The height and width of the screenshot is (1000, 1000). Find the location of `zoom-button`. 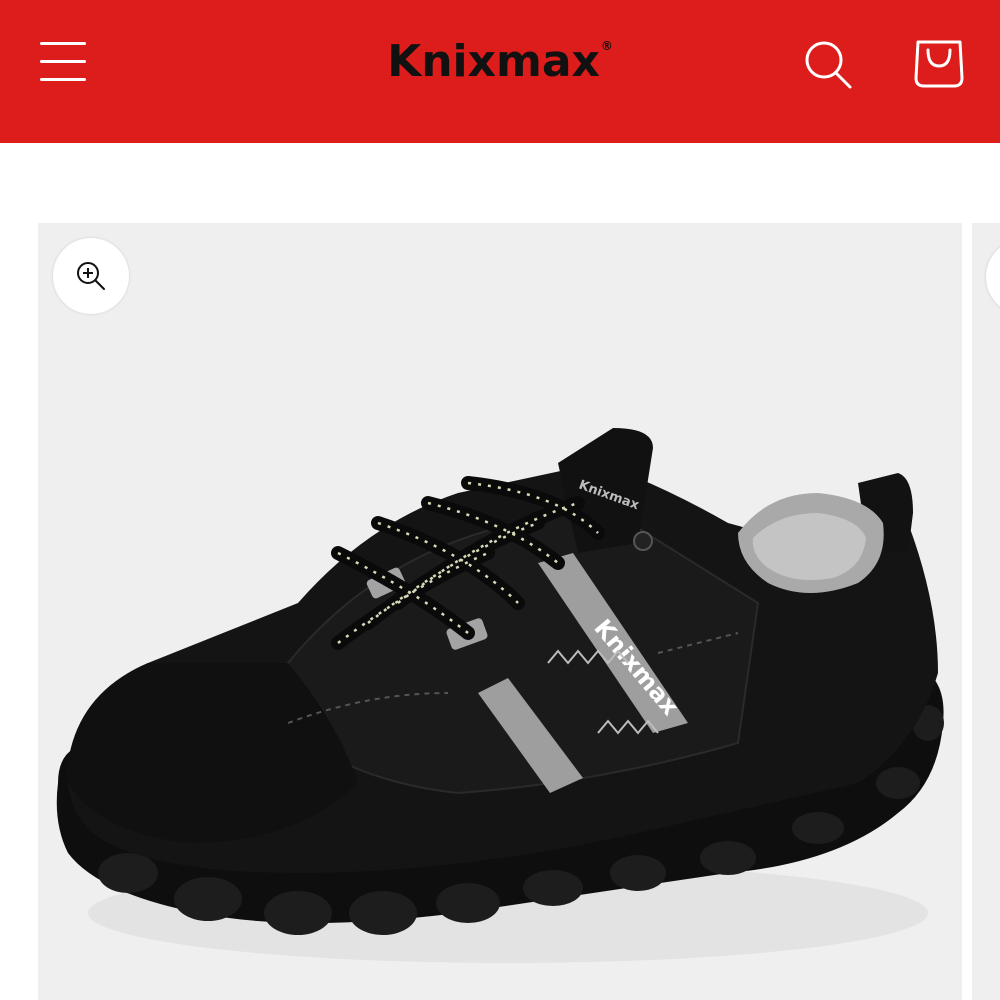

zoom-button is located at coordinates (91, 276).